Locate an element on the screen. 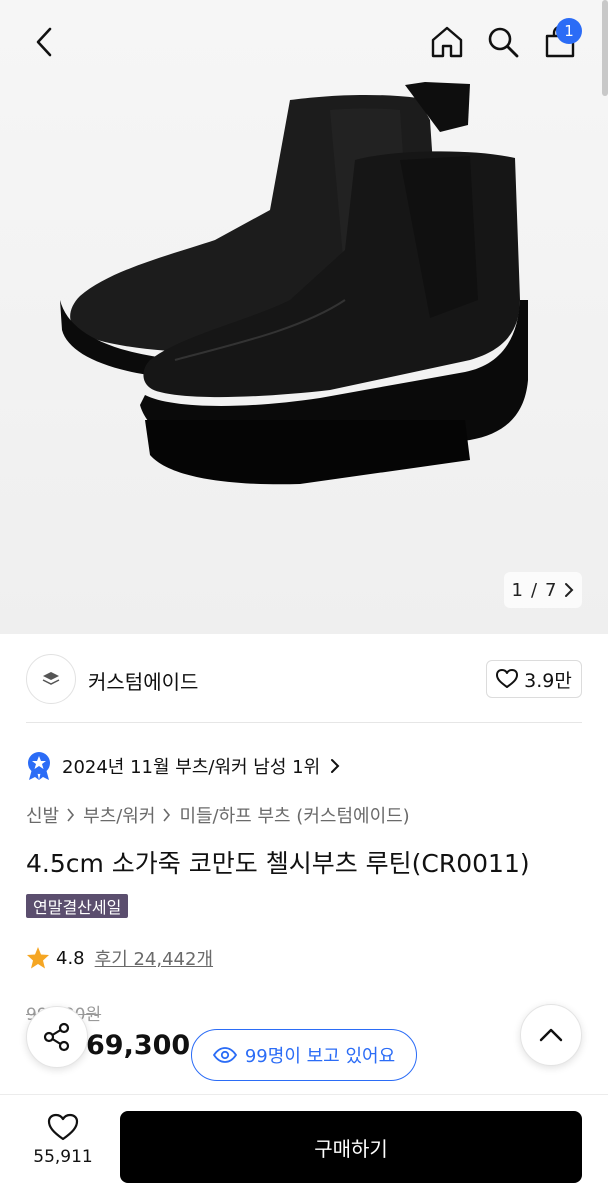 Image resolution: width=608 pixels, height=1200 pixels. brand-logo-mark is located at coordinates (51, 678).